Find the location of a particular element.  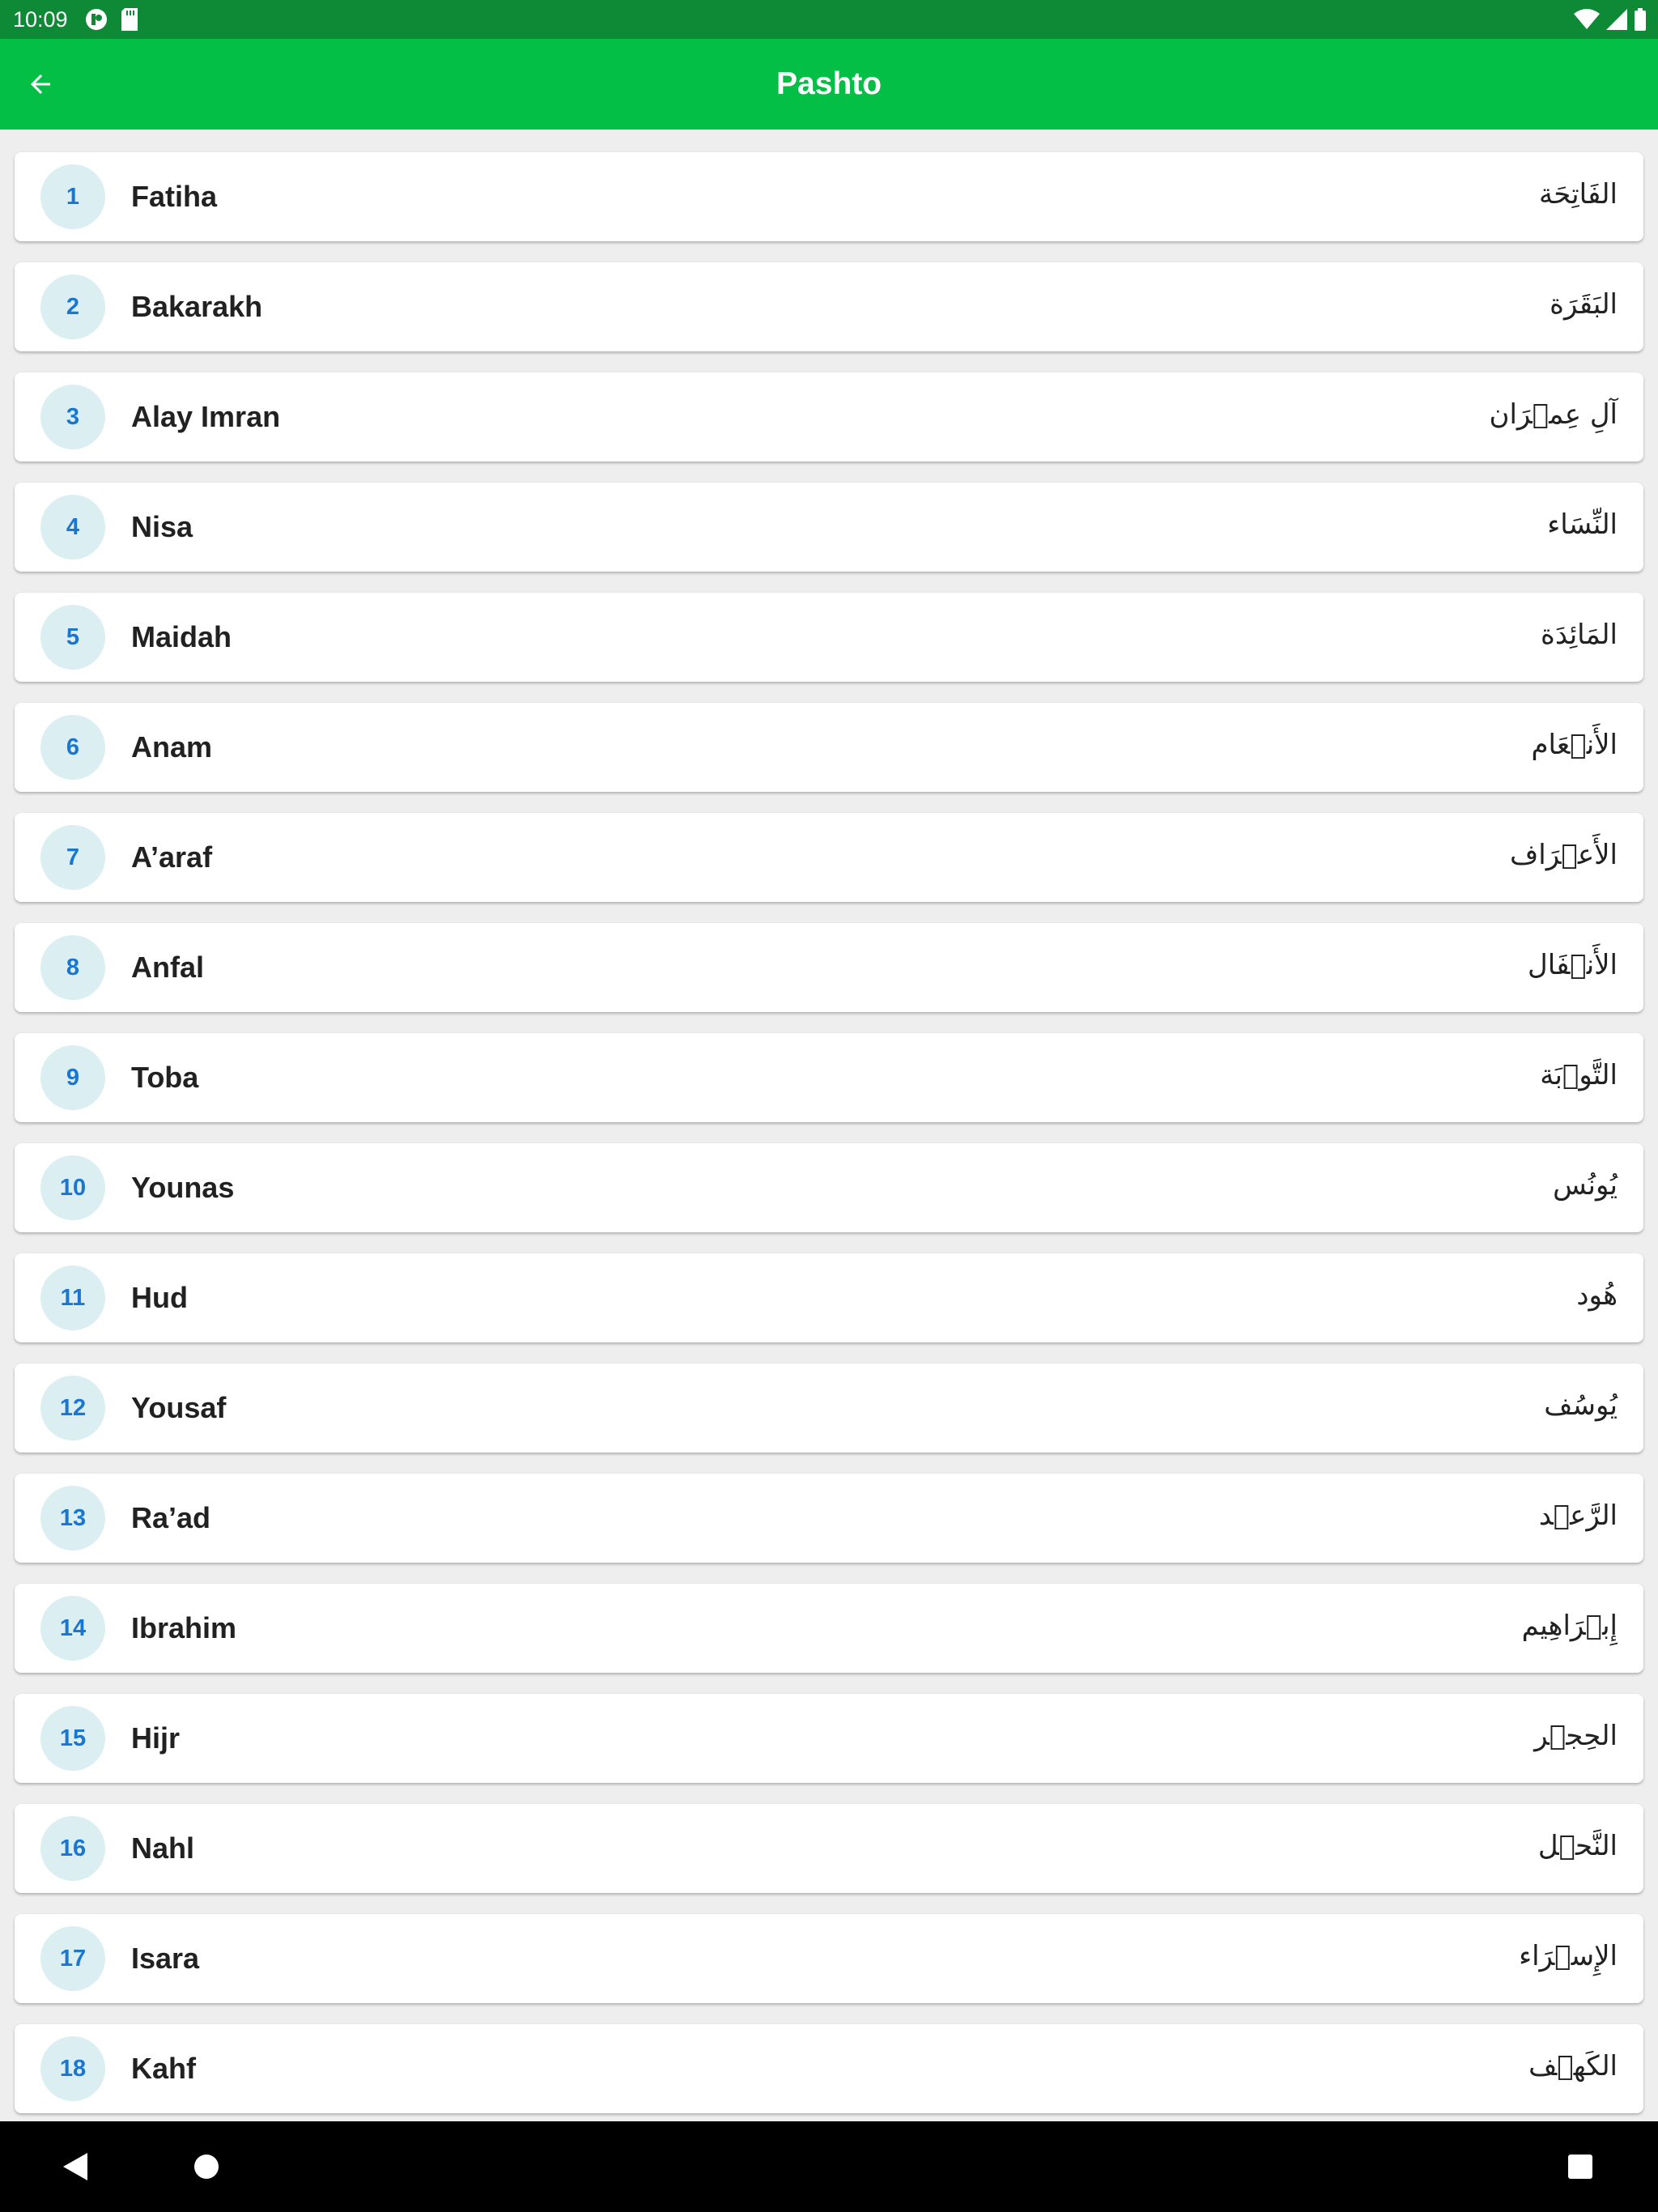

surah-arabic-name: الكَهۡف is located at coordinates (1573, 2066).